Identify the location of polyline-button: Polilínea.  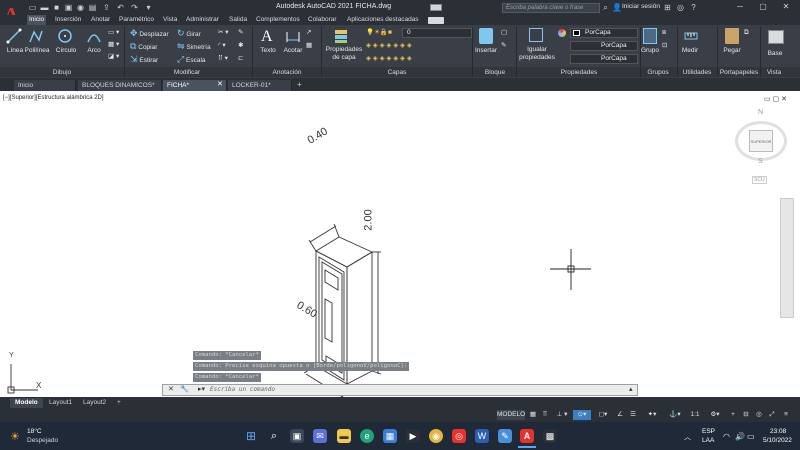
(37, 50).